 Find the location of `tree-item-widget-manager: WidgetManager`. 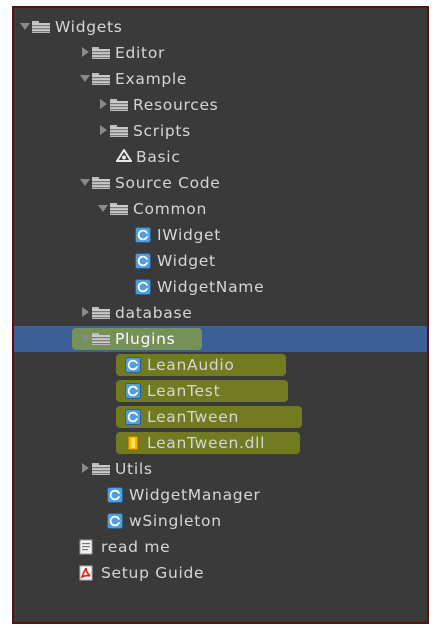

tree-item-widget-manager: WidgetManager is located at coordinates (220, 495).